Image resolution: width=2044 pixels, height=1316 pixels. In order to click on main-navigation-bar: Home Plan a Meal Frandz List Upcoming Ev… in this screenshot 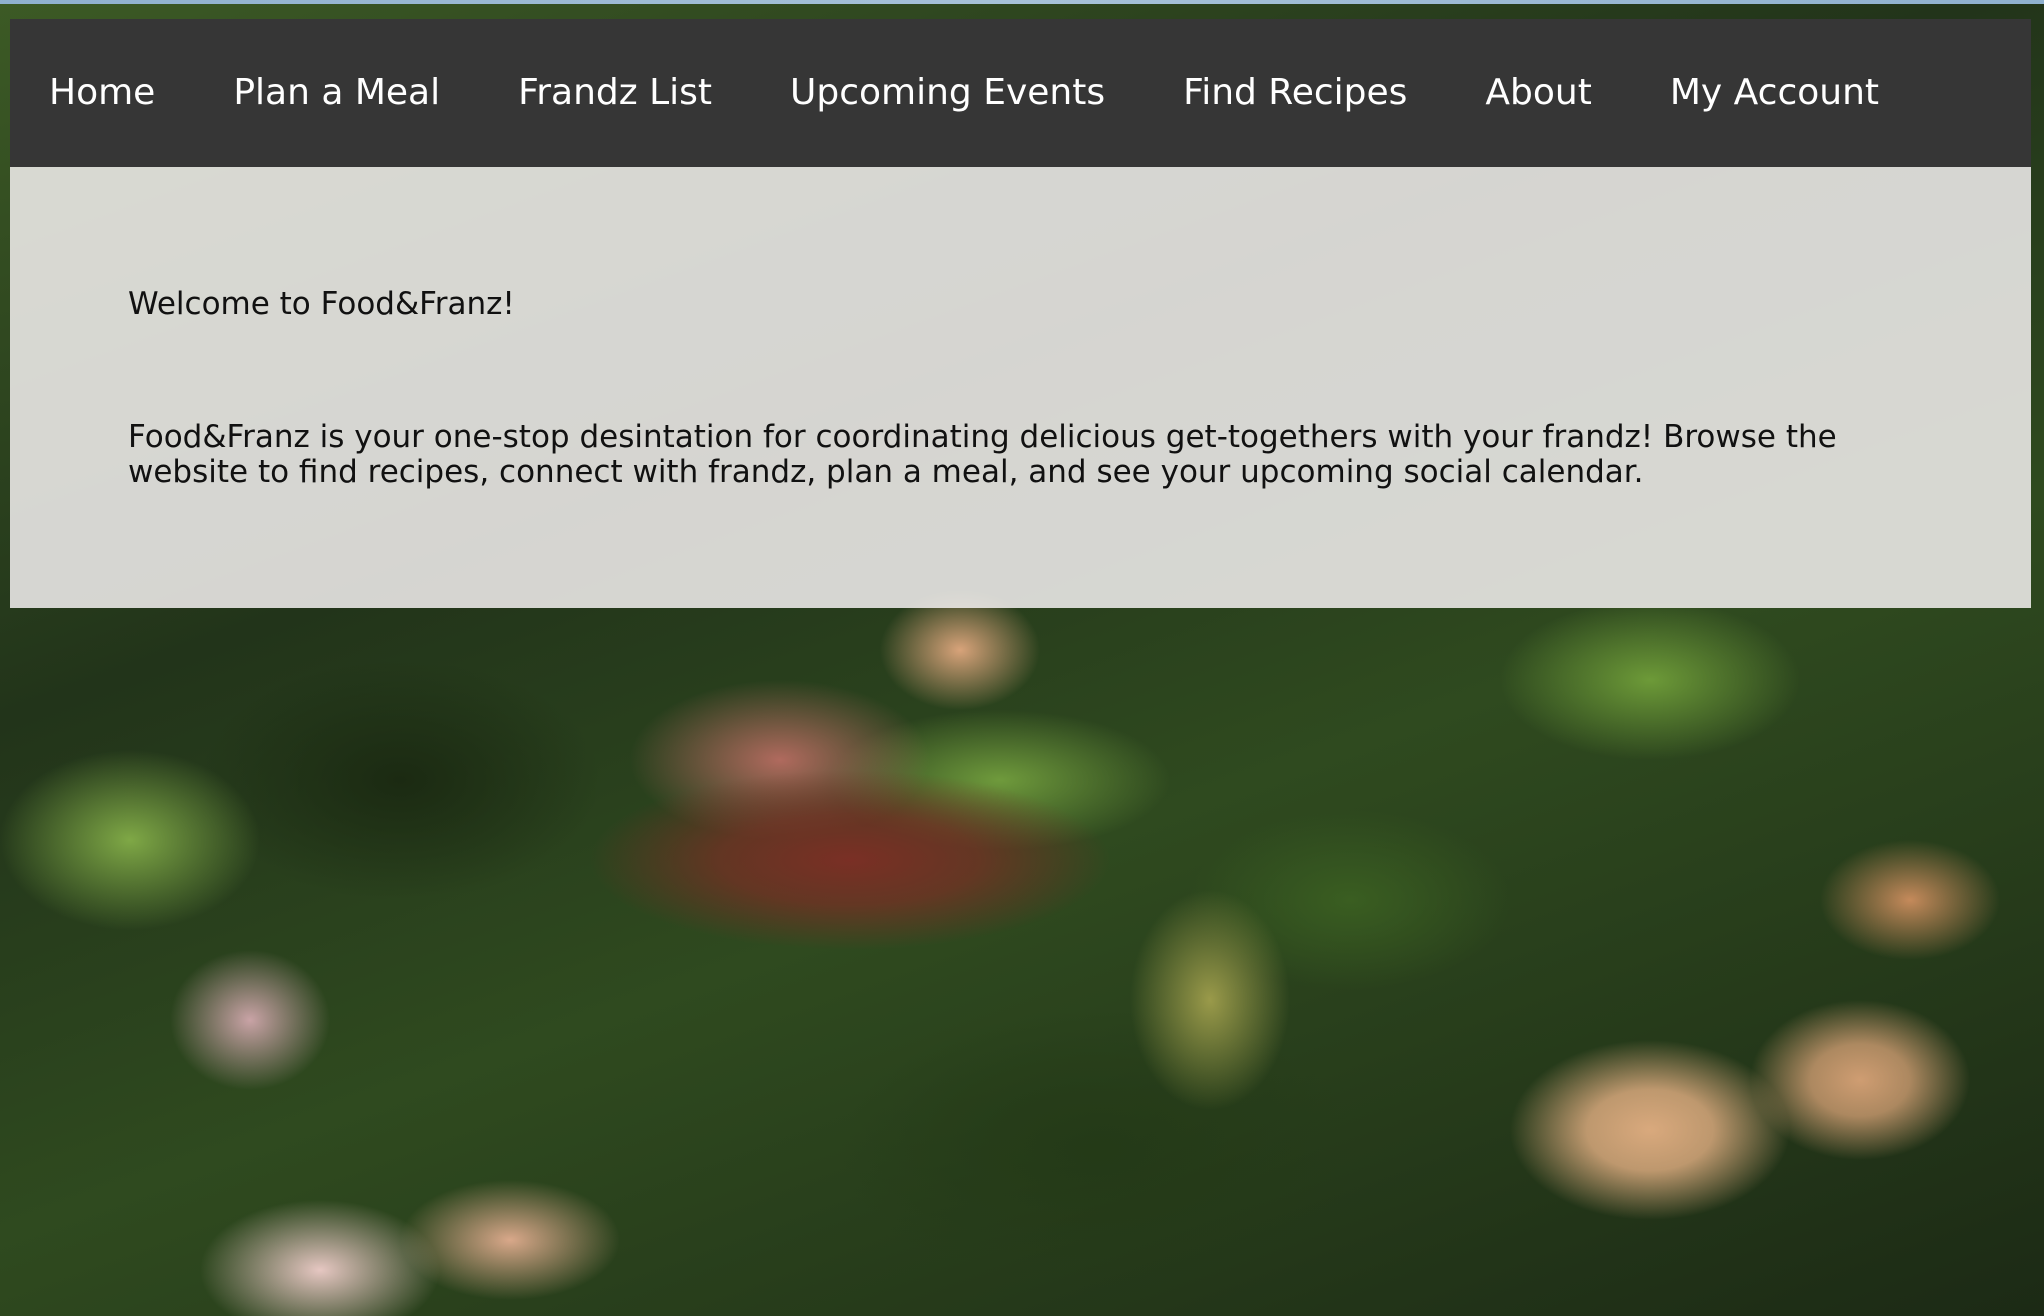, I will do `click(1020, 93)`.